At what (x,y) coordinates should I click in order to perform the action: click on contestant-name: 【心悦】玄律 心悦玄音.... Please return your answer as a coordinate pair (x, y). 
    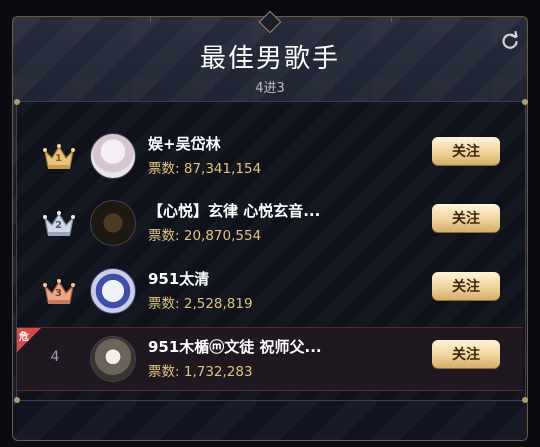
    Looking at the image, I should click on (234, 211).